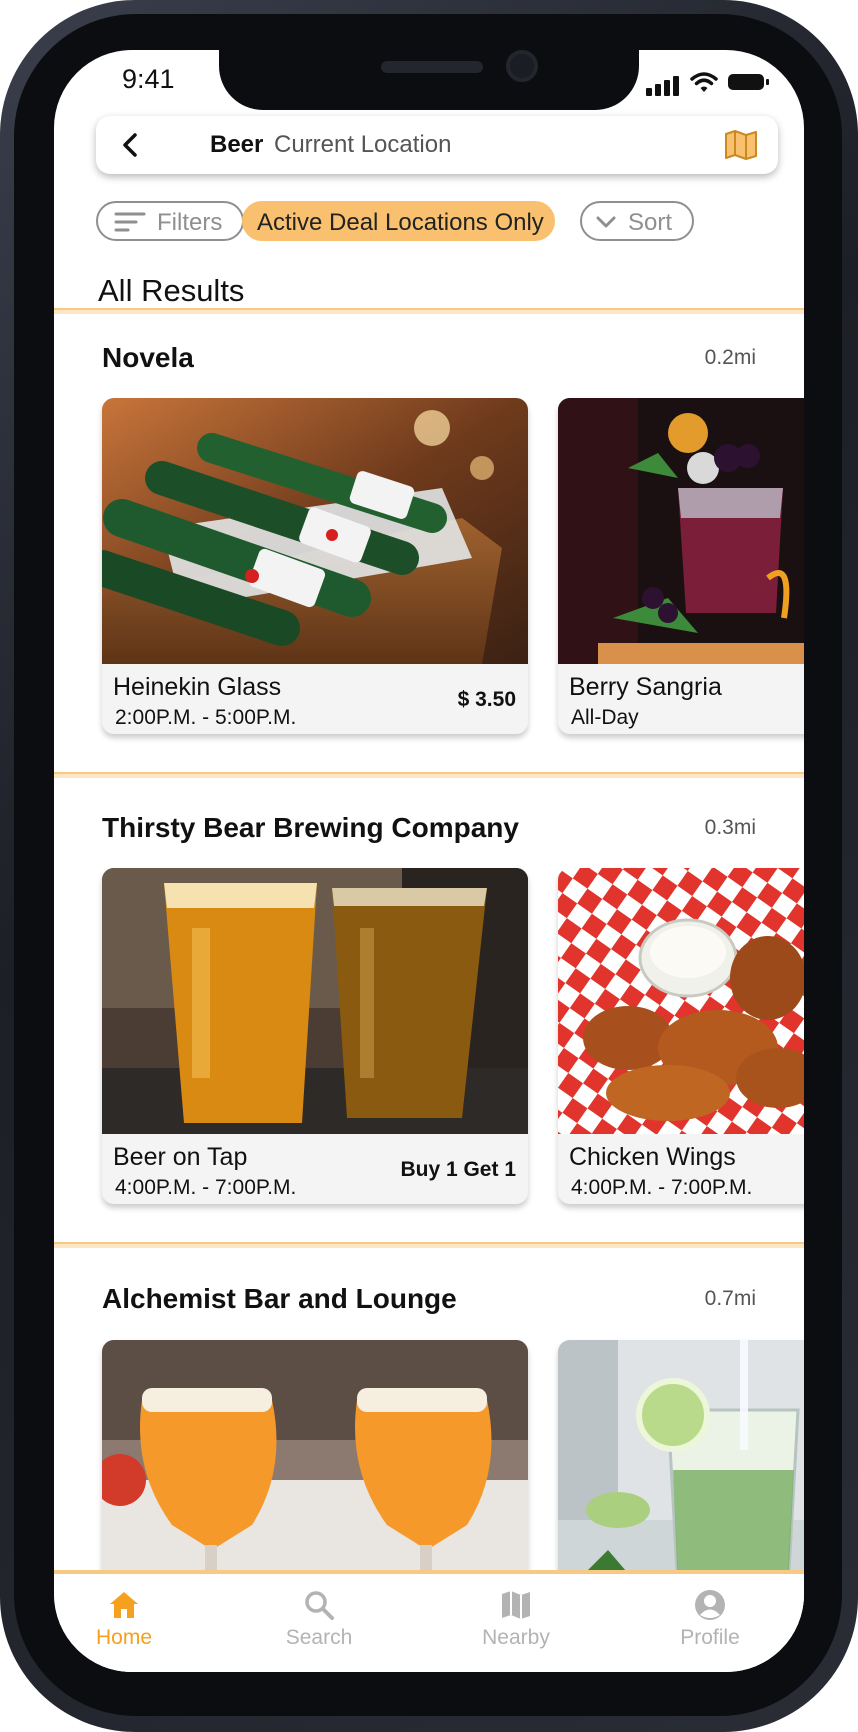 This screenshot has height=1732, width=858. I want to click on tab-search: Search, so click(319, 1619).